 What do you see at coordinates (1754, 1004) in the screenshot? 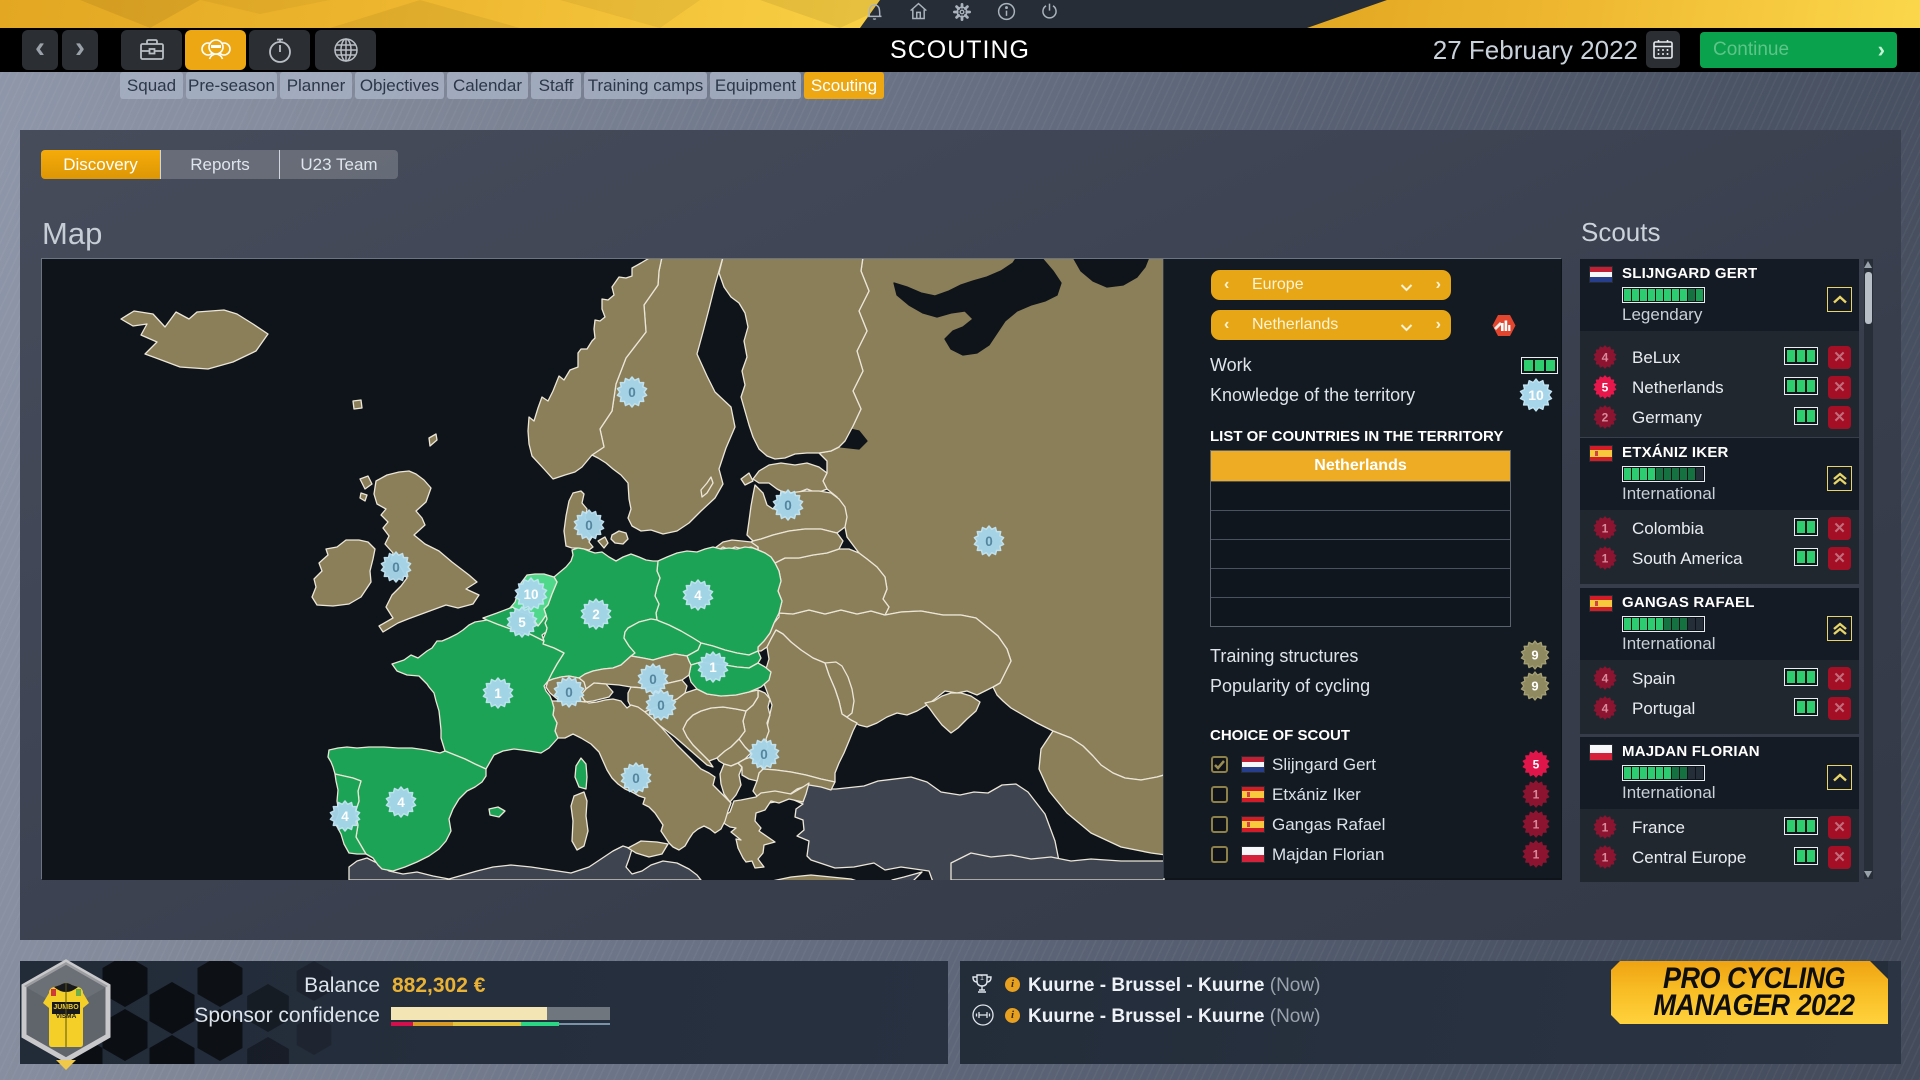
I see `svg-text: MANAGER 2022` at bounding box center [1754, 1004].